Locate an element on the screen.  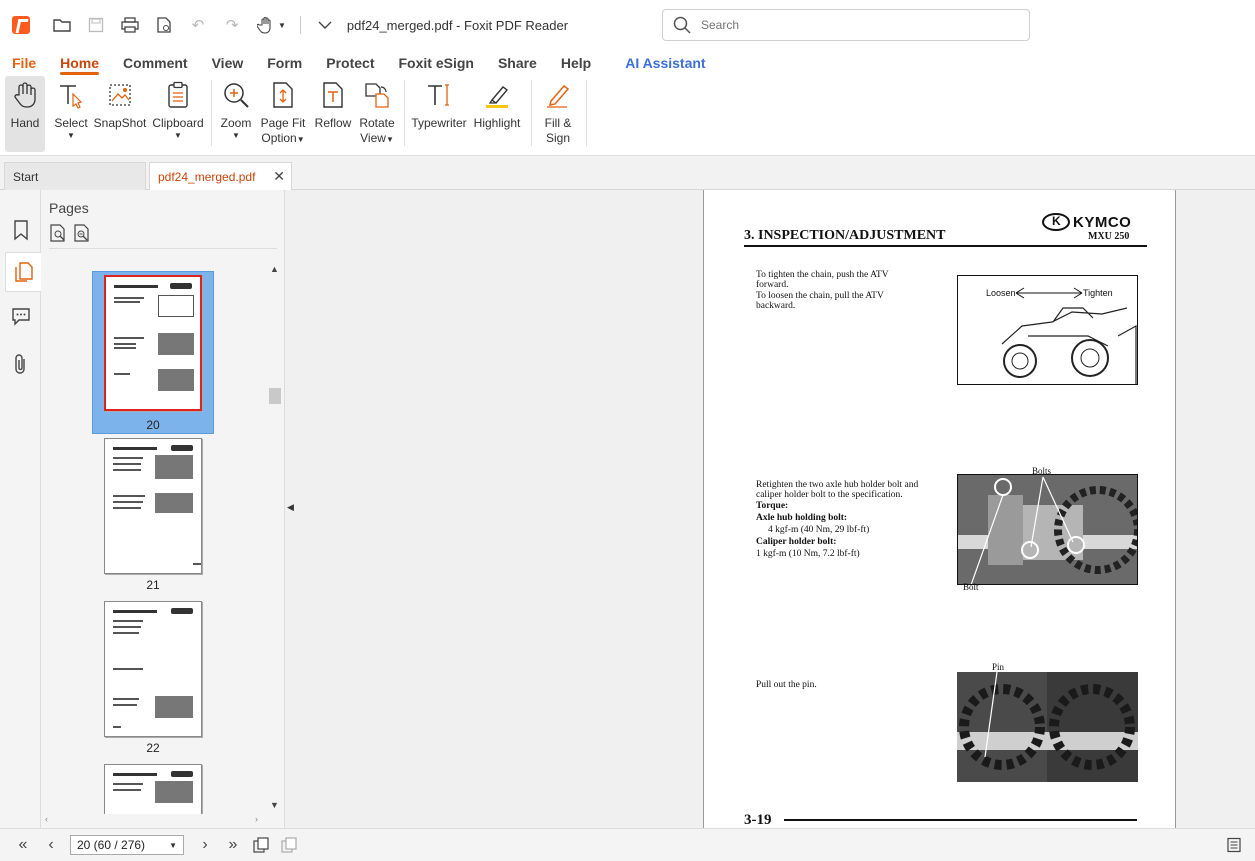
menu-view: View is located at coordinates (228, 63).